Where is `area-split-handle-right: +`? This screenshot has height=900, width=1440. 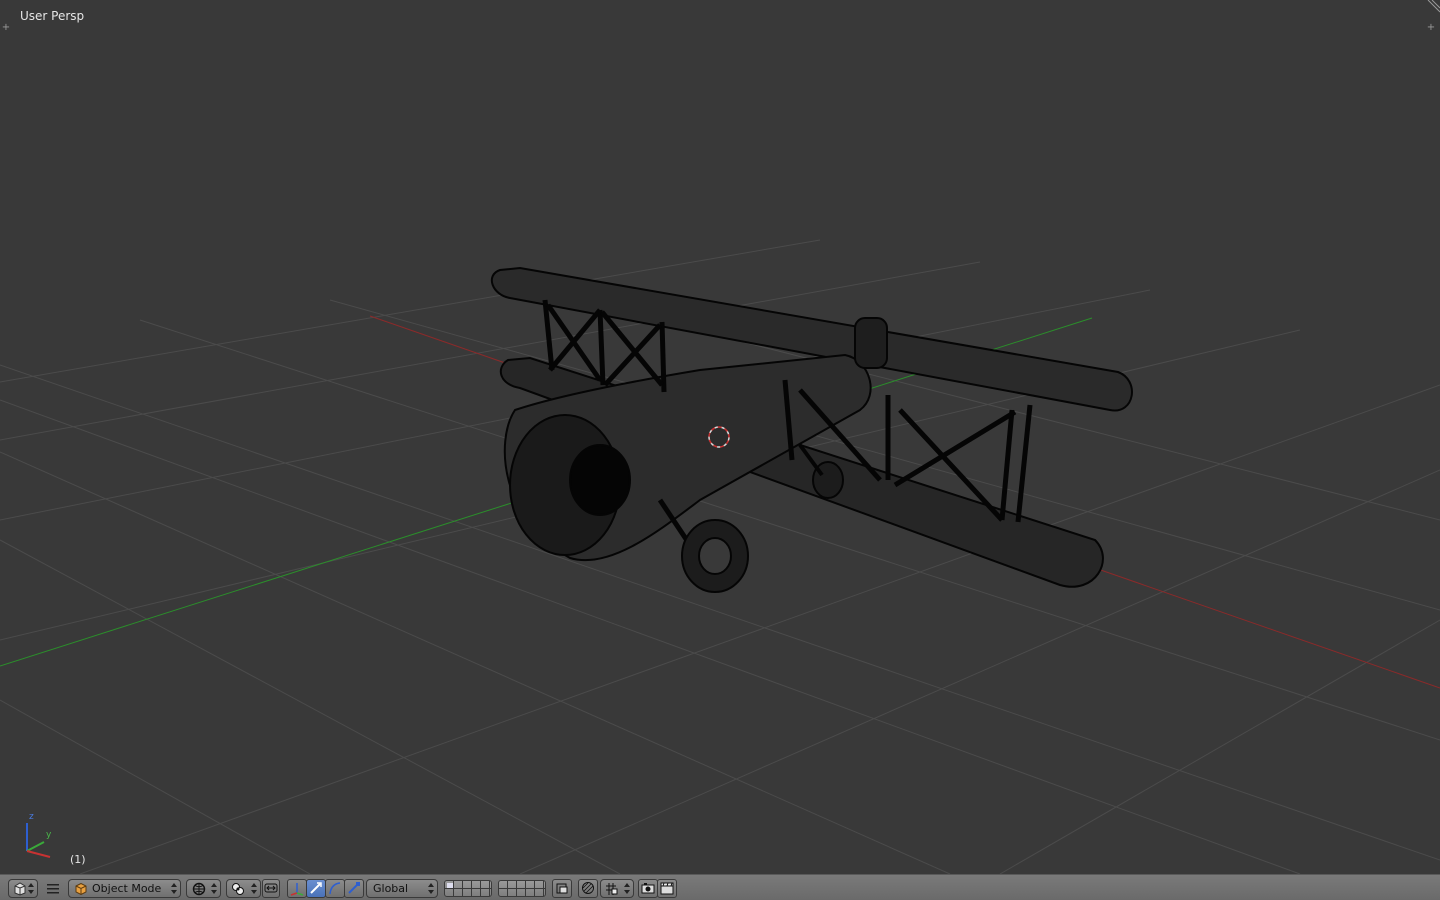 area-split-handle-right: + is located at coordinates (1431, 28).